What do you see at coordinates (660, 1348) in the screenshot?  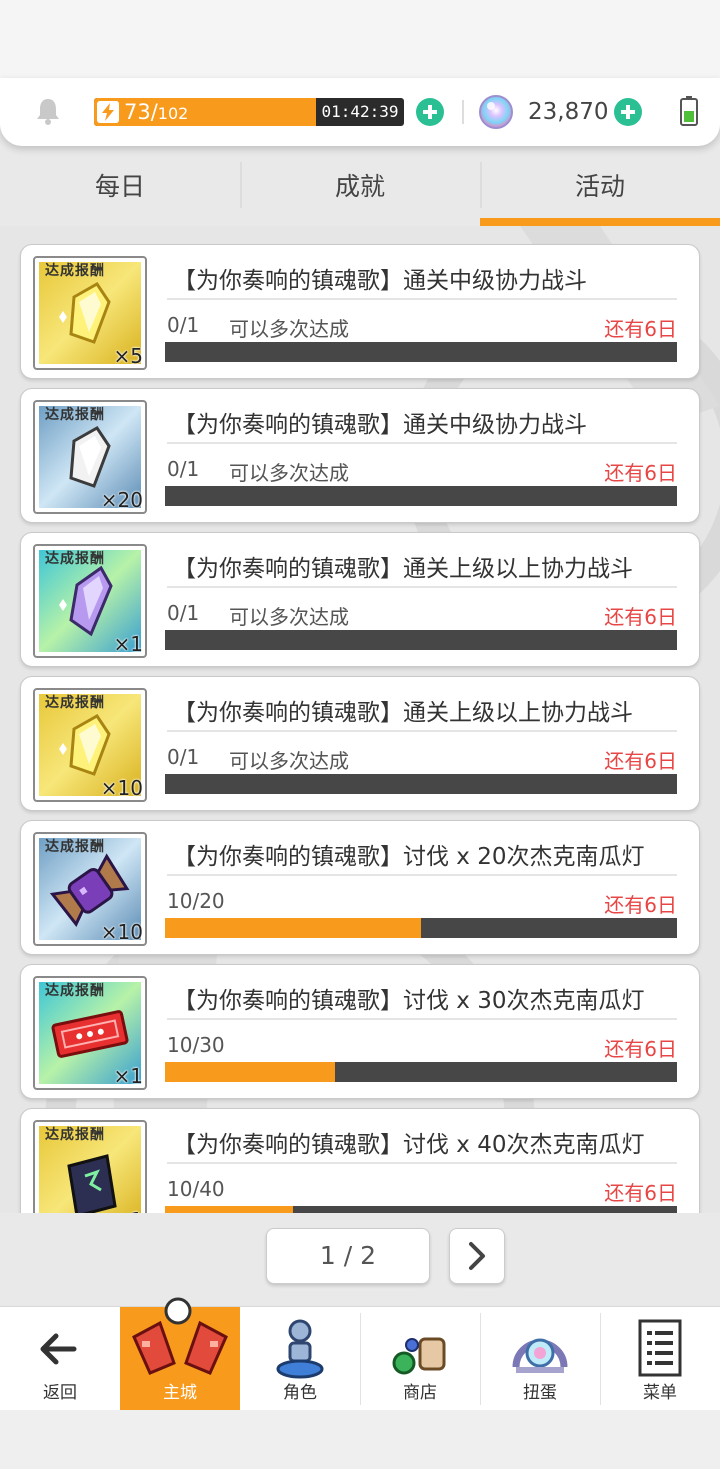 I see `menu-icon` at bounding box center [660, 1348].